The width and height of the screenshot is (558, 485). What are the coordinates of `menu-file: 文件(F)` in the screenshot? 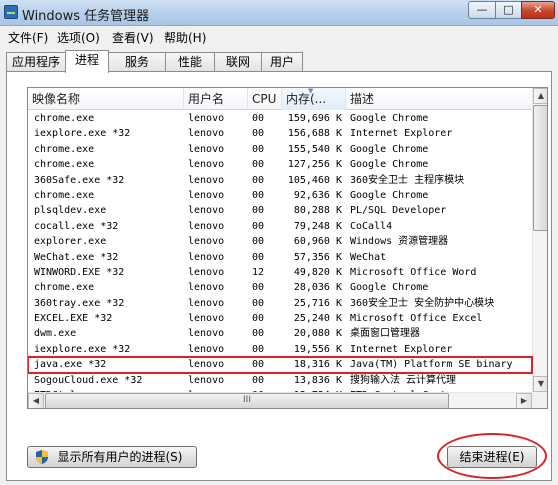 It's located at (28, 37).